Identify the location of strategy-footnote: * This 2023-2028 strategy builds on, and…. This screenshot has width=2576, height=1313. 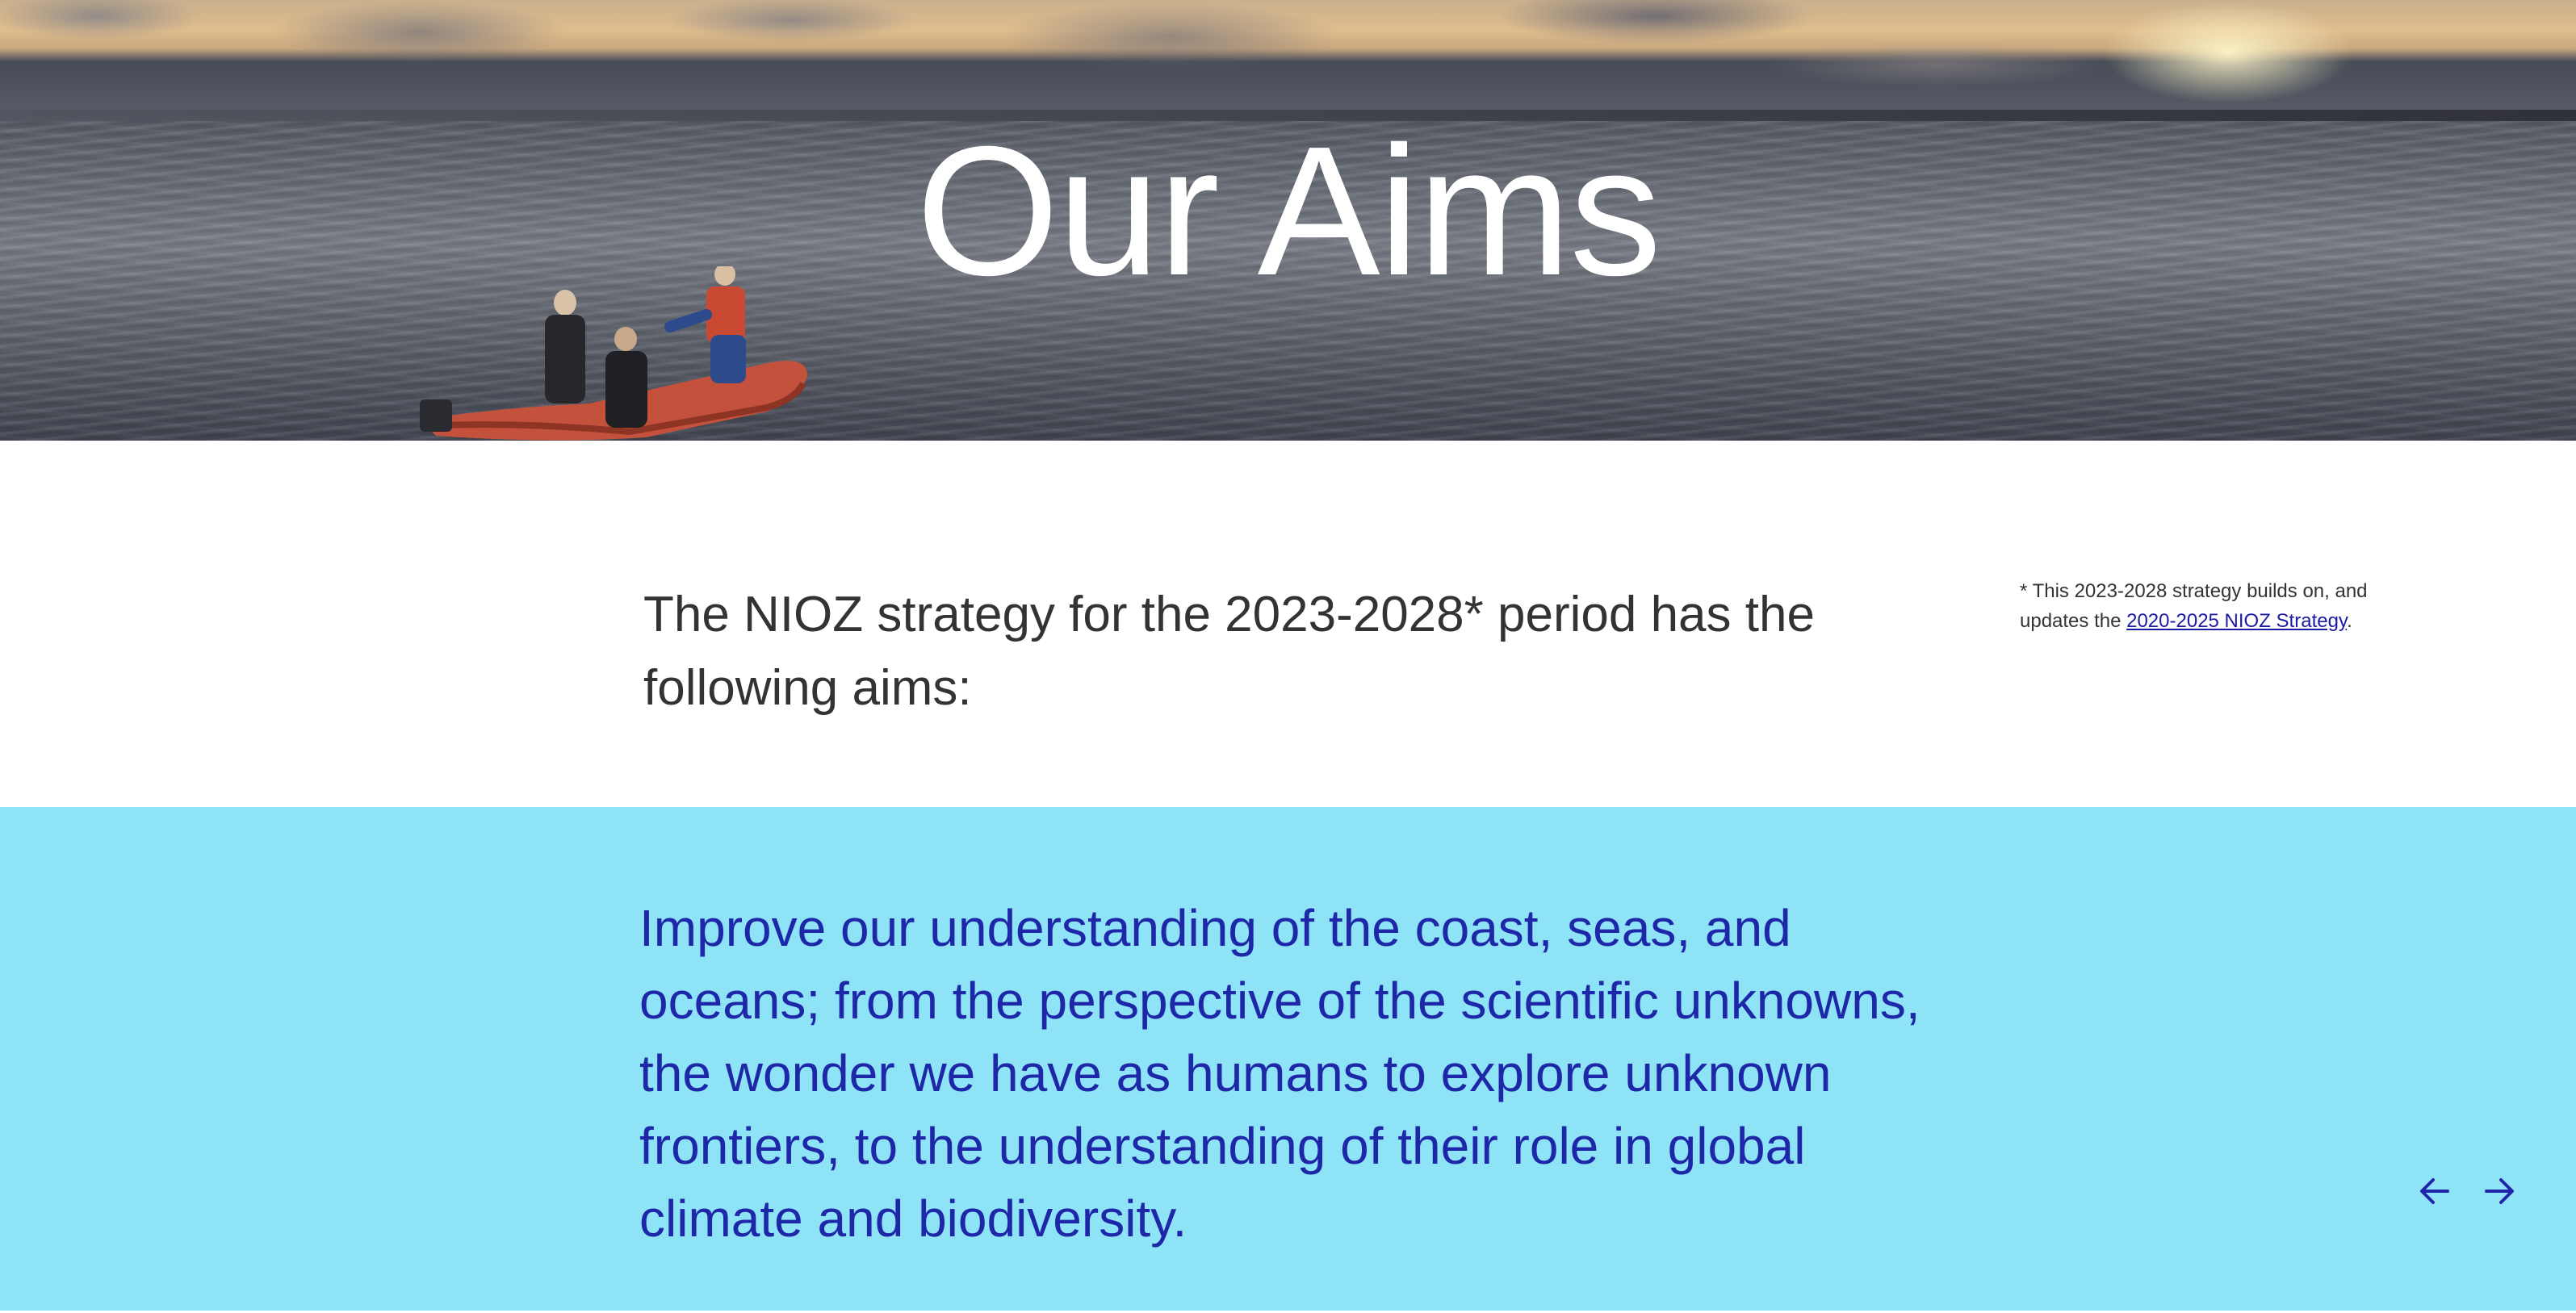
(2209, 606).